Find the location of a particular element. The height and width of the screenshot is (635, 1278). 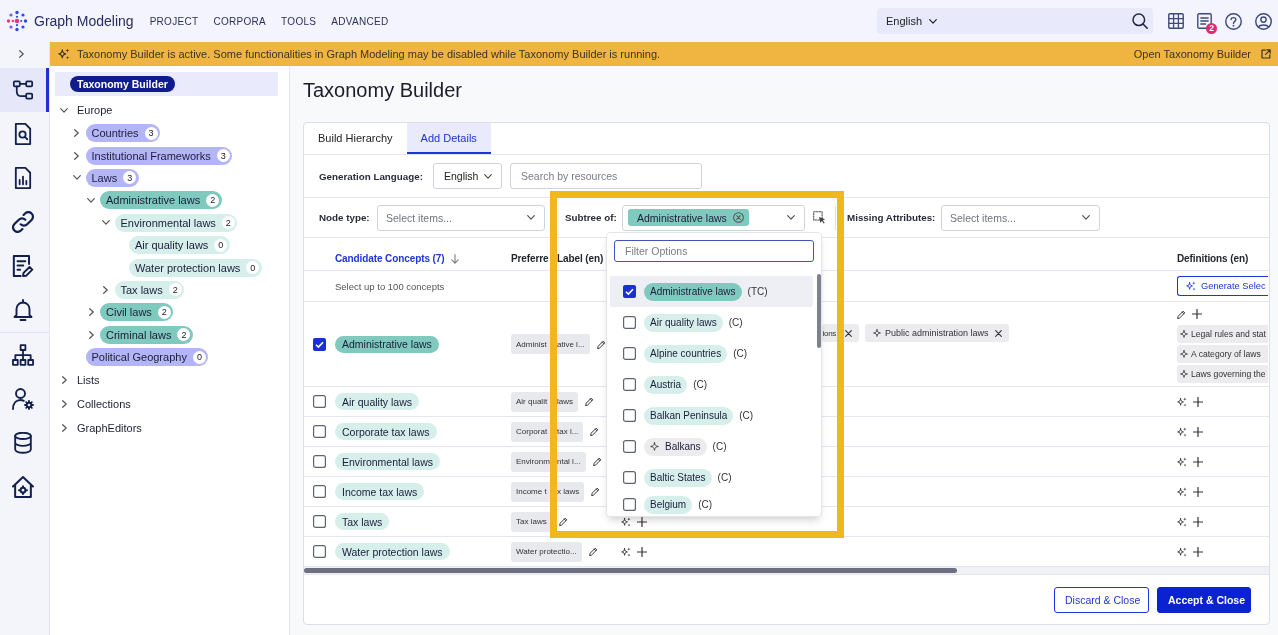

definition-tag: Legal rules and stat is located at coordinates (1222, 334).